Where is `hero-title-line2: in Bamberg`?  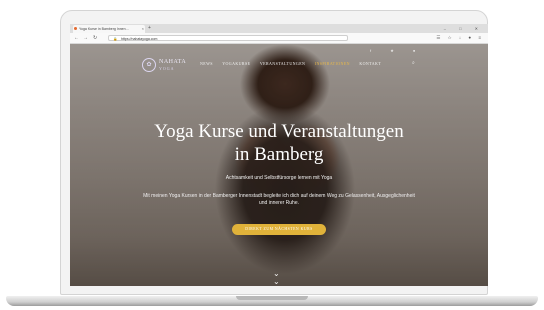 hero-title-line2: in Bamberg is located at coordinates (279, 154).